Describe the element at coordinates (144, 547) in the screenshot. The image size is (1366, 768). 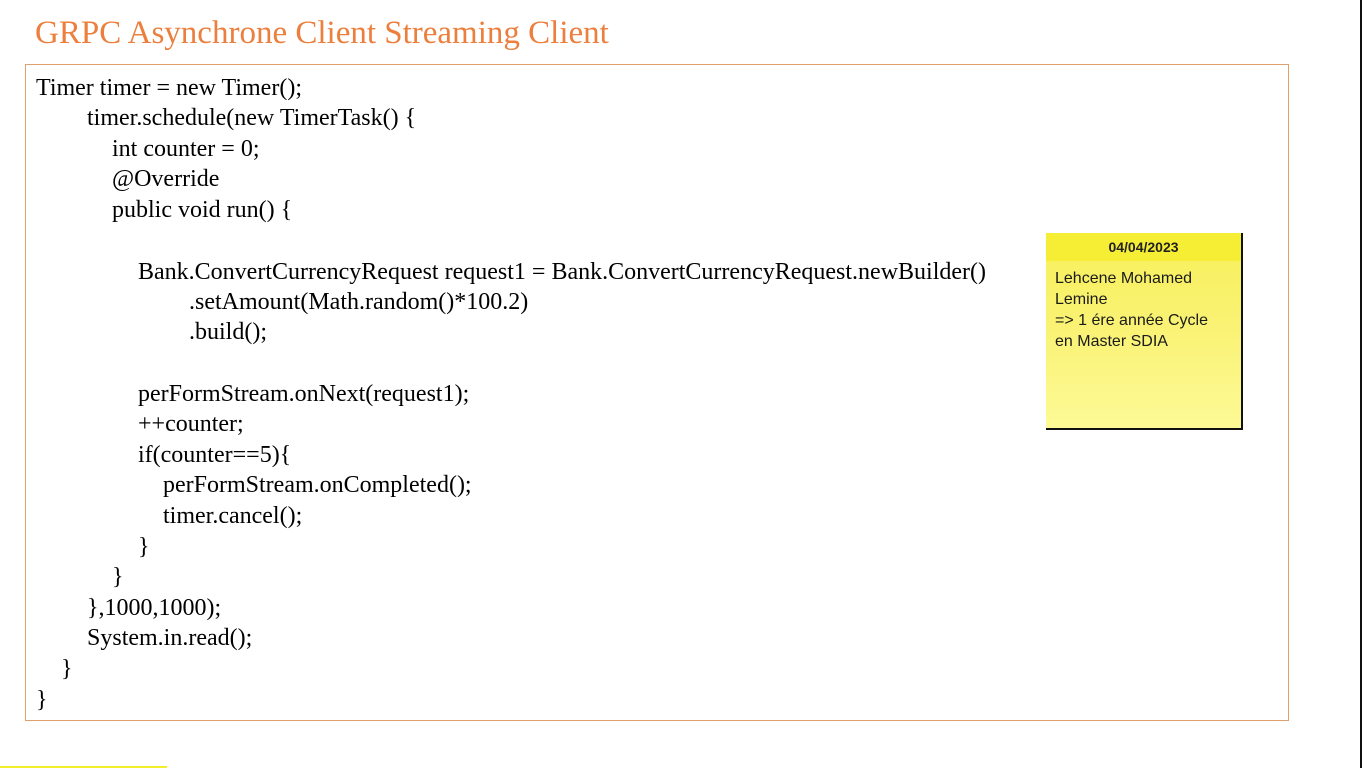
I see `code-line-14: }` at that location.